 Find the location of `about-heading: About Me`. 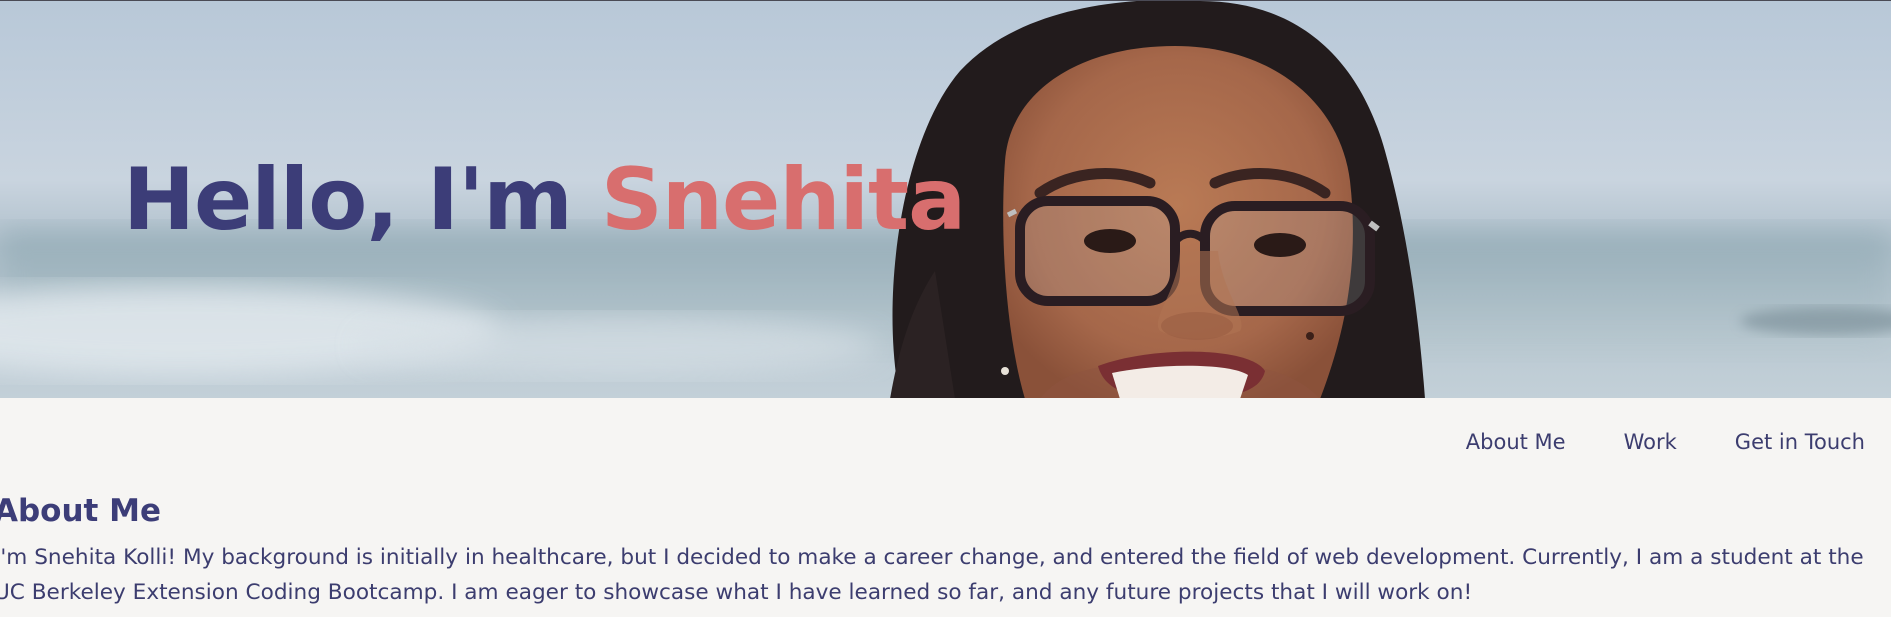

about-heading: About Me is located at coordinates (81, 511).